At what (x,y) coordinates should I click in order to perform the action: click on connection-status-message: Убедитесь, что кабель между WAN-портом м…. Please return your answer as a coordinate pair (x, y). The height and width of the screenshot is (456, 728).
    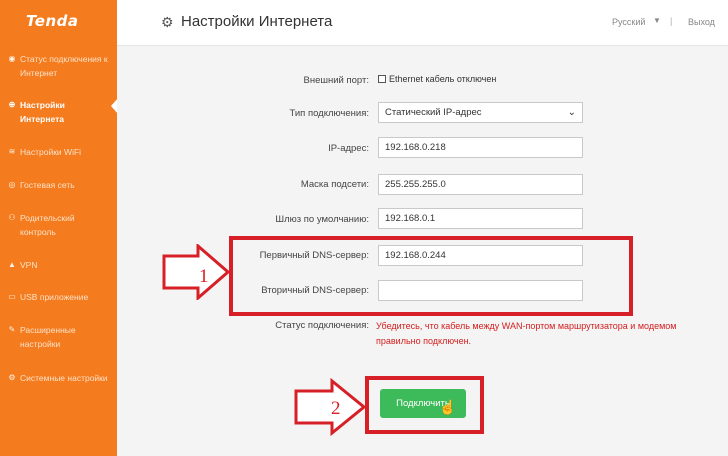
    Looking at the image, I should click on (526, 333).